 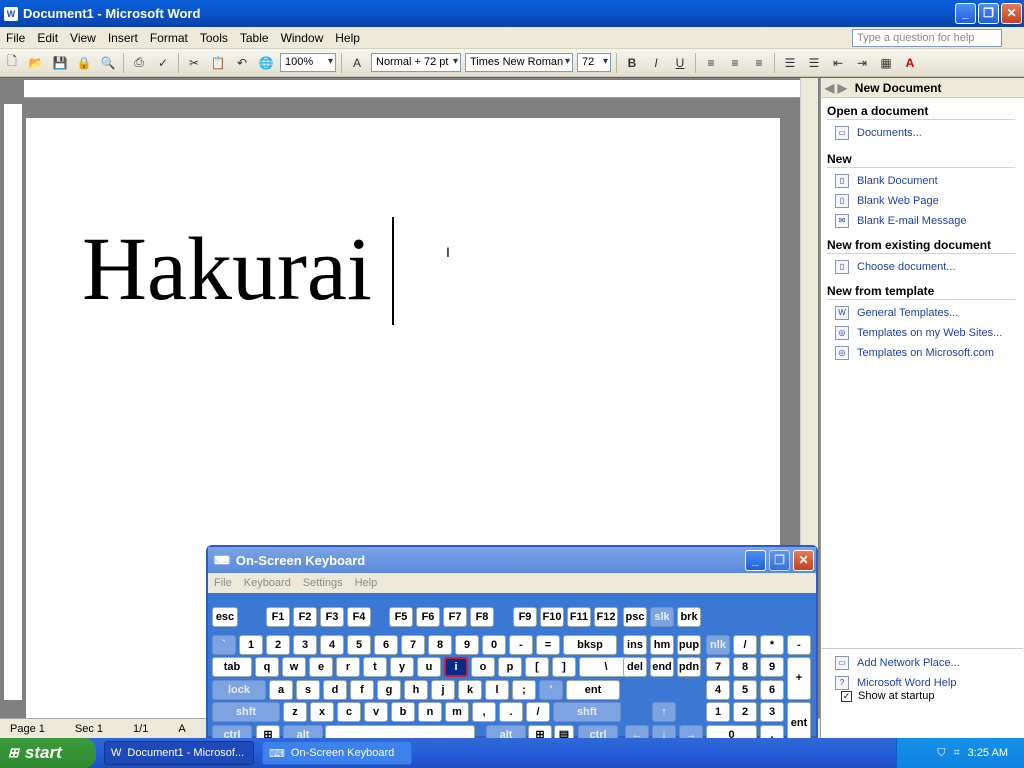 I want to click on cut-icon: ✂, so click(x=194, y=63).